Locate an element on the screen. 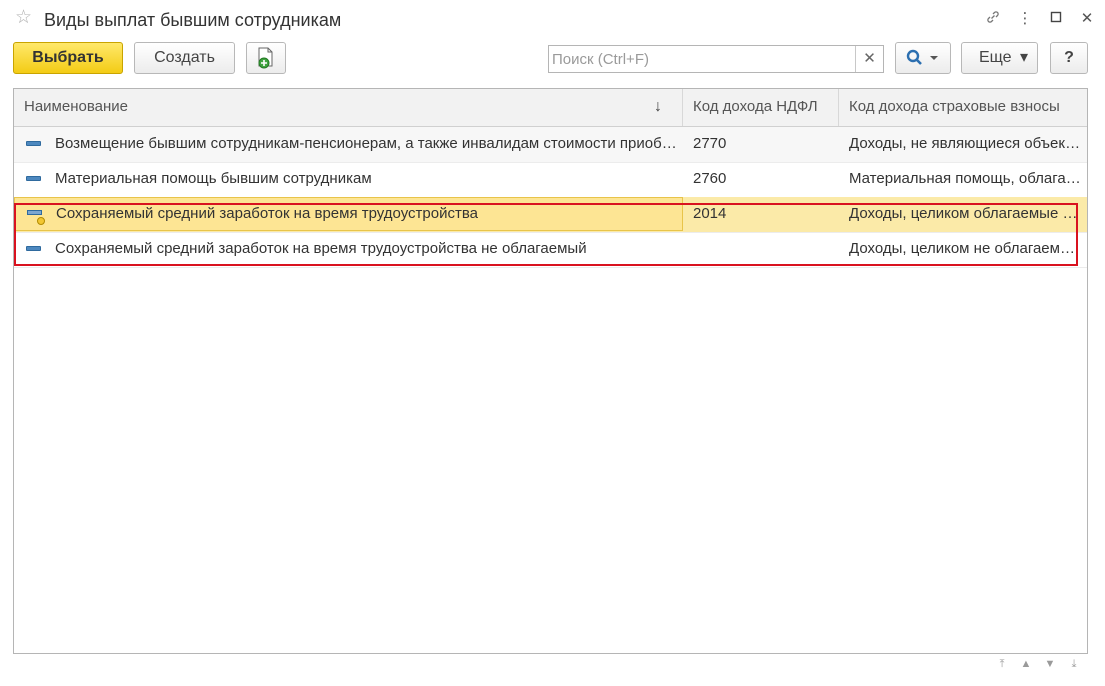 The image size is (1105, 686). cell-name: Материальная помощь бывшим сотрудникам is located at coordinates (213, 178).